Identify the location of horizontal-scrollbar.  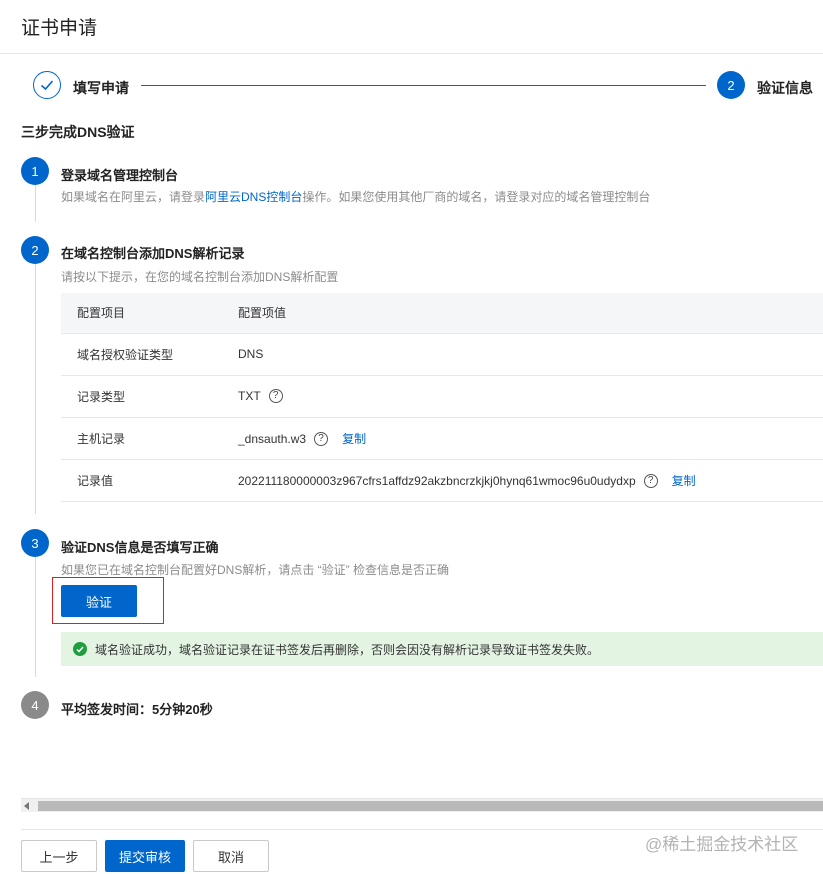
(422, 805).